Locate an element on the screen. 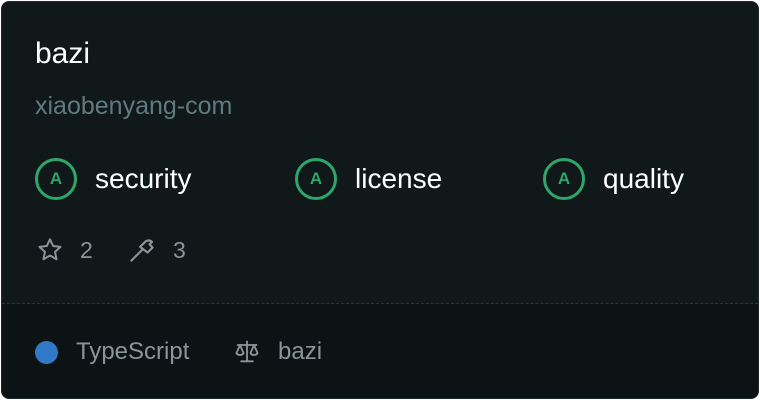 The width and height of the screenshot is (760, 400). star-count: 2 is located at coordinates (86, 249).